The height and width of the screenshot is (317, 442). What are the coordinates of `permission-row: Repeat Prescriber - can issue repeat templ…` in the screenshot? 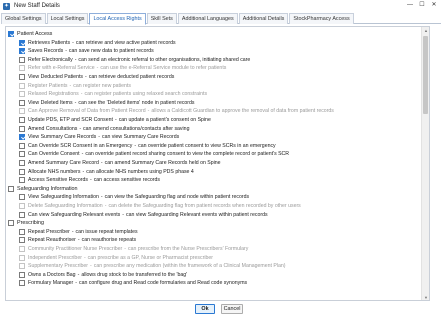 It's located at (78, 232).